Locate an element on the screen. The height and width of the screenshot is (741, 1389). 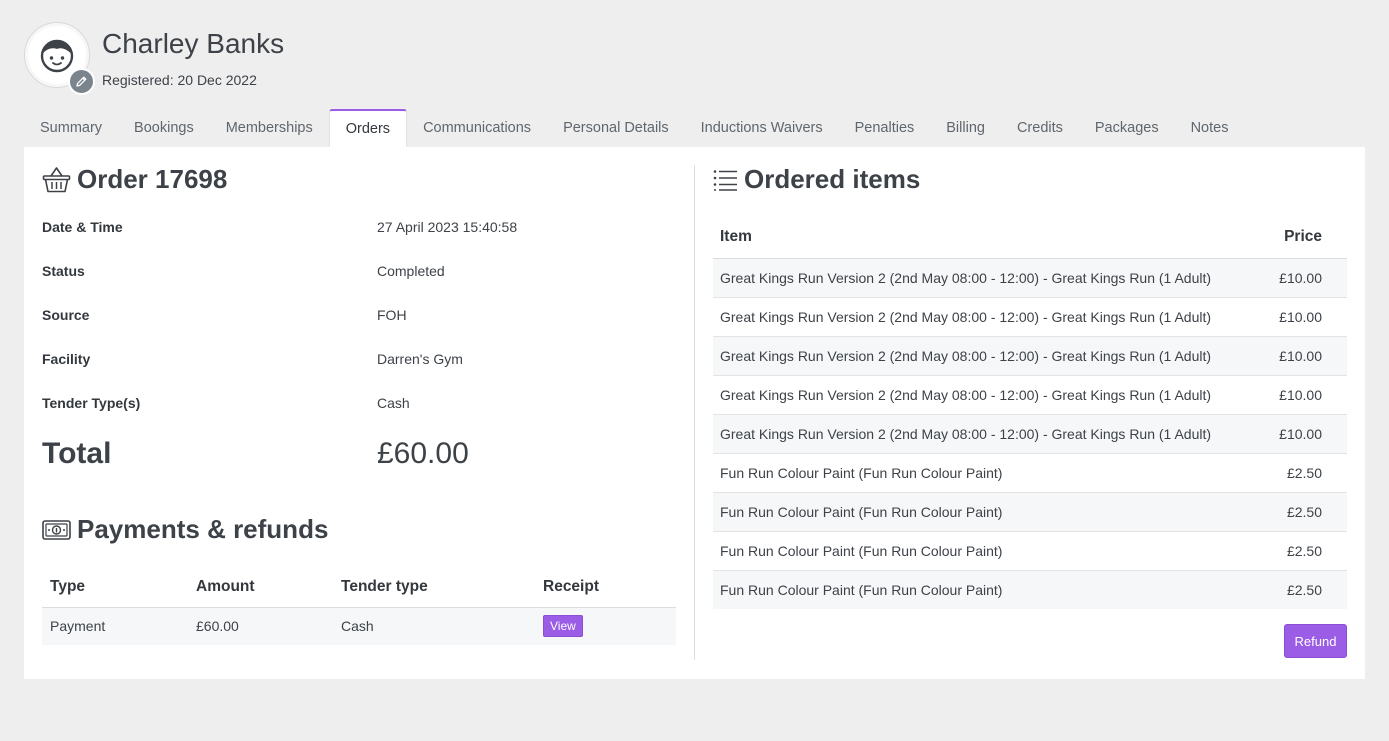
column-header-tender-type: Tender type is located at coordinates (434, 587).